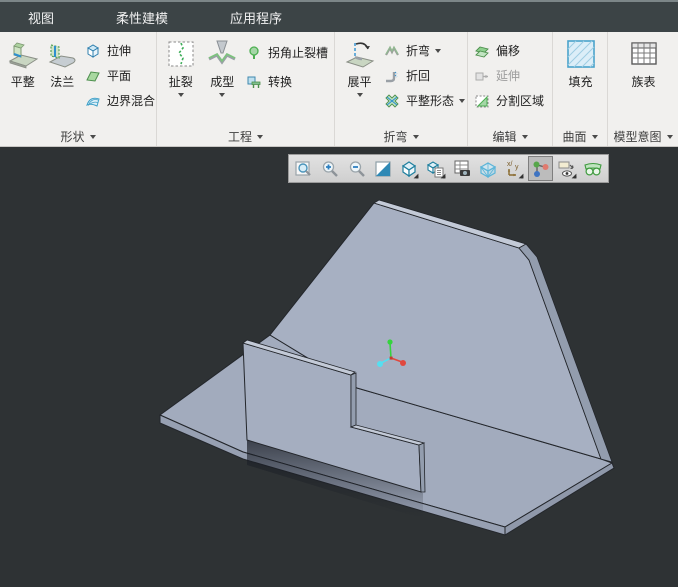 This screenshot has height=587, width=678. I want to click on tab-view: 视图, so click(41, 17).